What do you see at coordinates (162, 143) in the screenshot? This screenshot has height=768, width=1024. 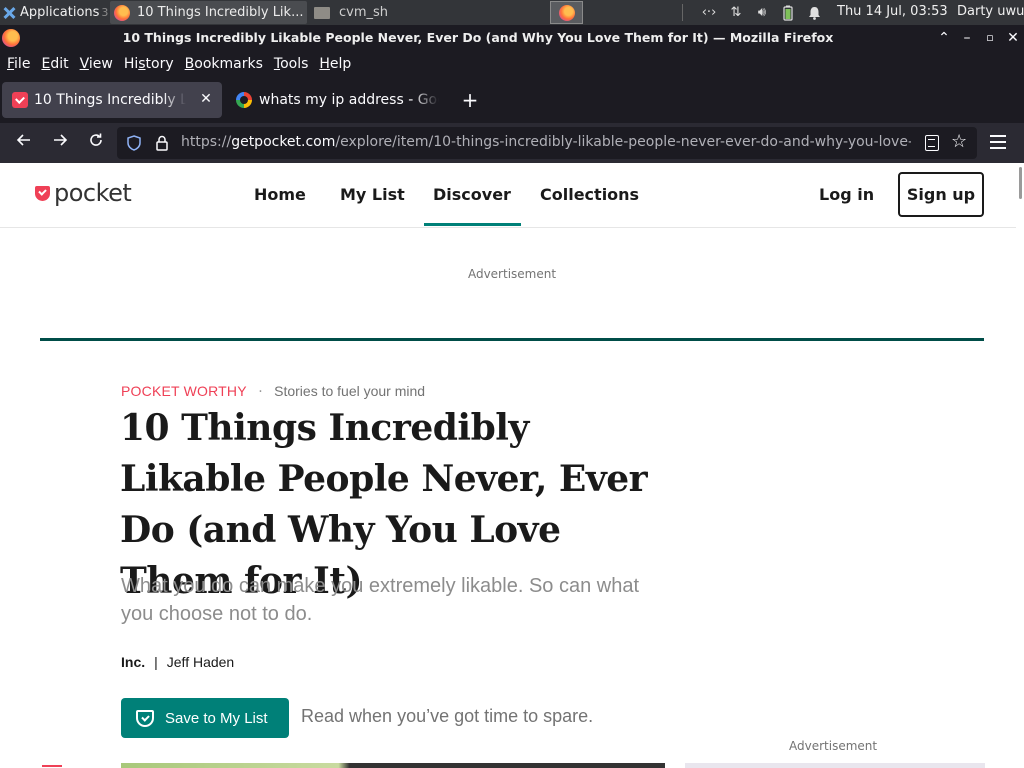 I see `lock-icon` at bounding box center [162, 143].